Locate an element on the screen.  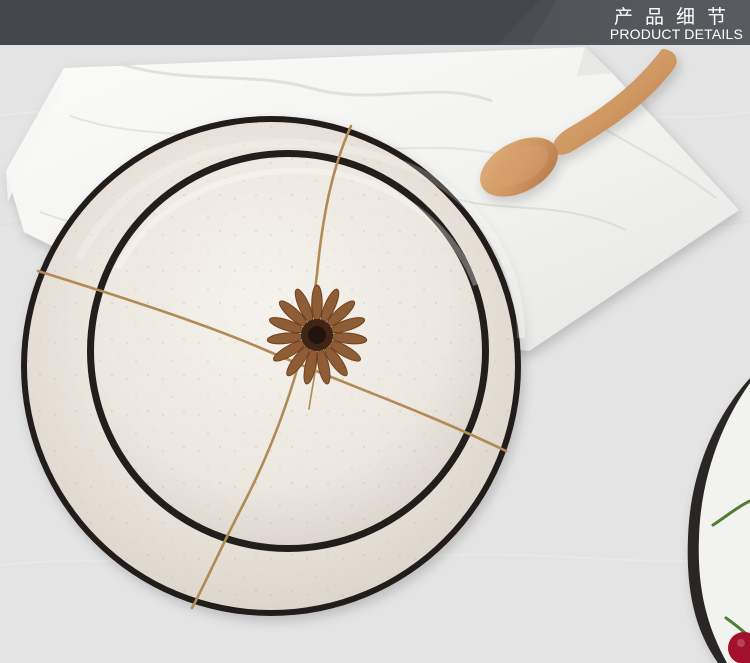
section-title-english: PRODUCT DETAILS is located at coordinates (676, 34).